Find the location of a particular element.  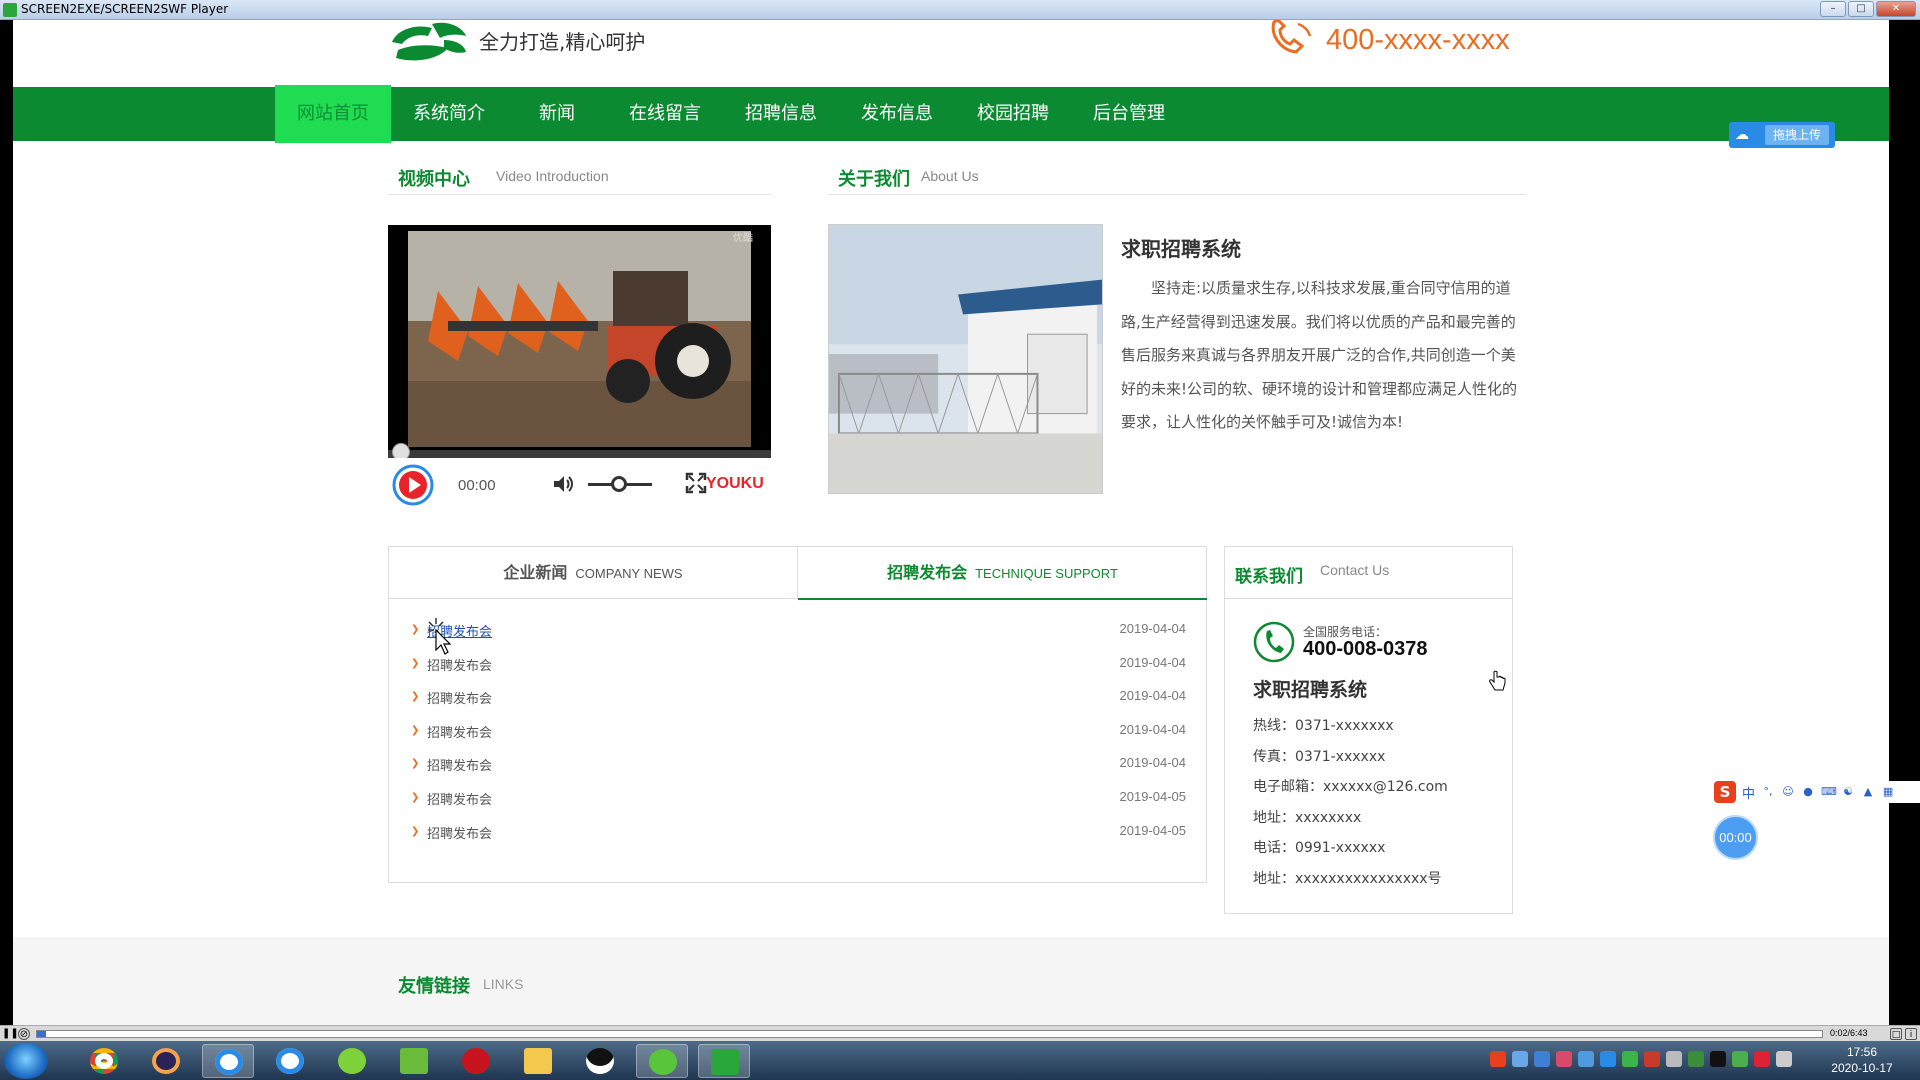

contact-line-fax: 传真：0371-xxxxxx is located at coordinates (1319, 756).